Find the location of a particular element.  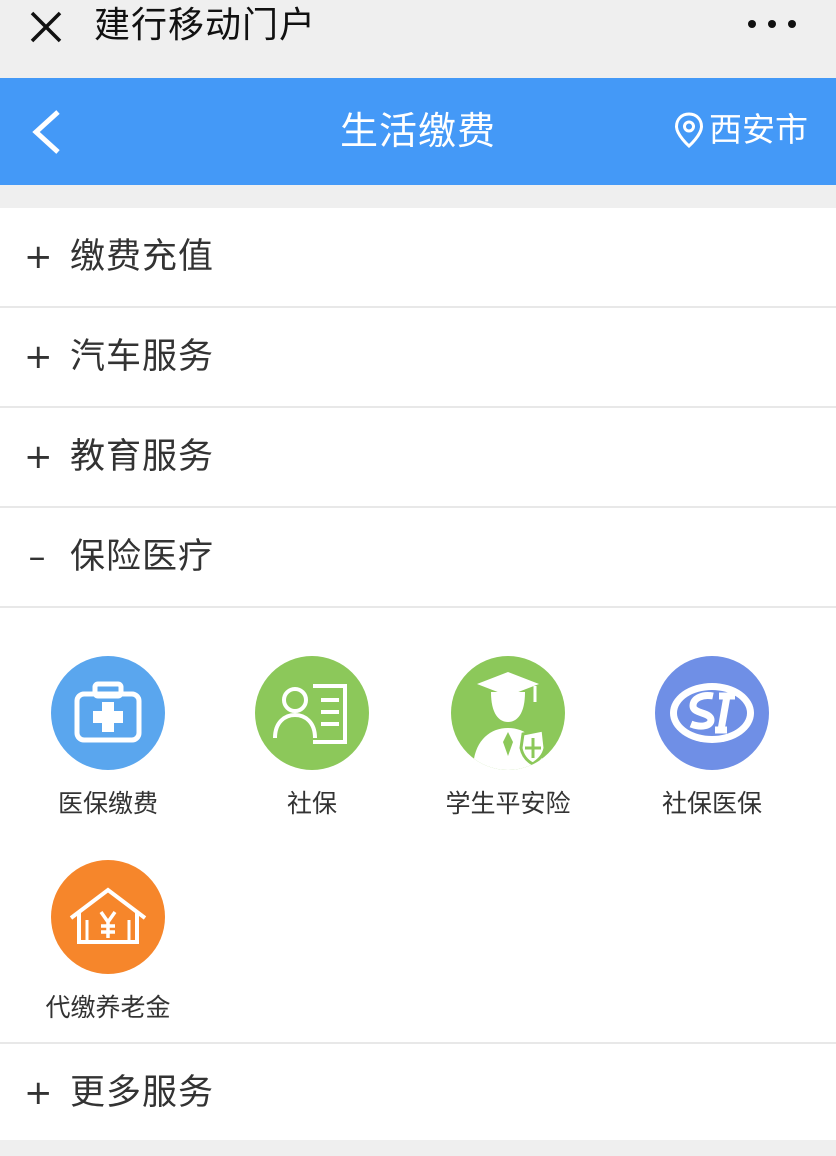

grid-item-label: 社保 is located at coordinates (311, 803).